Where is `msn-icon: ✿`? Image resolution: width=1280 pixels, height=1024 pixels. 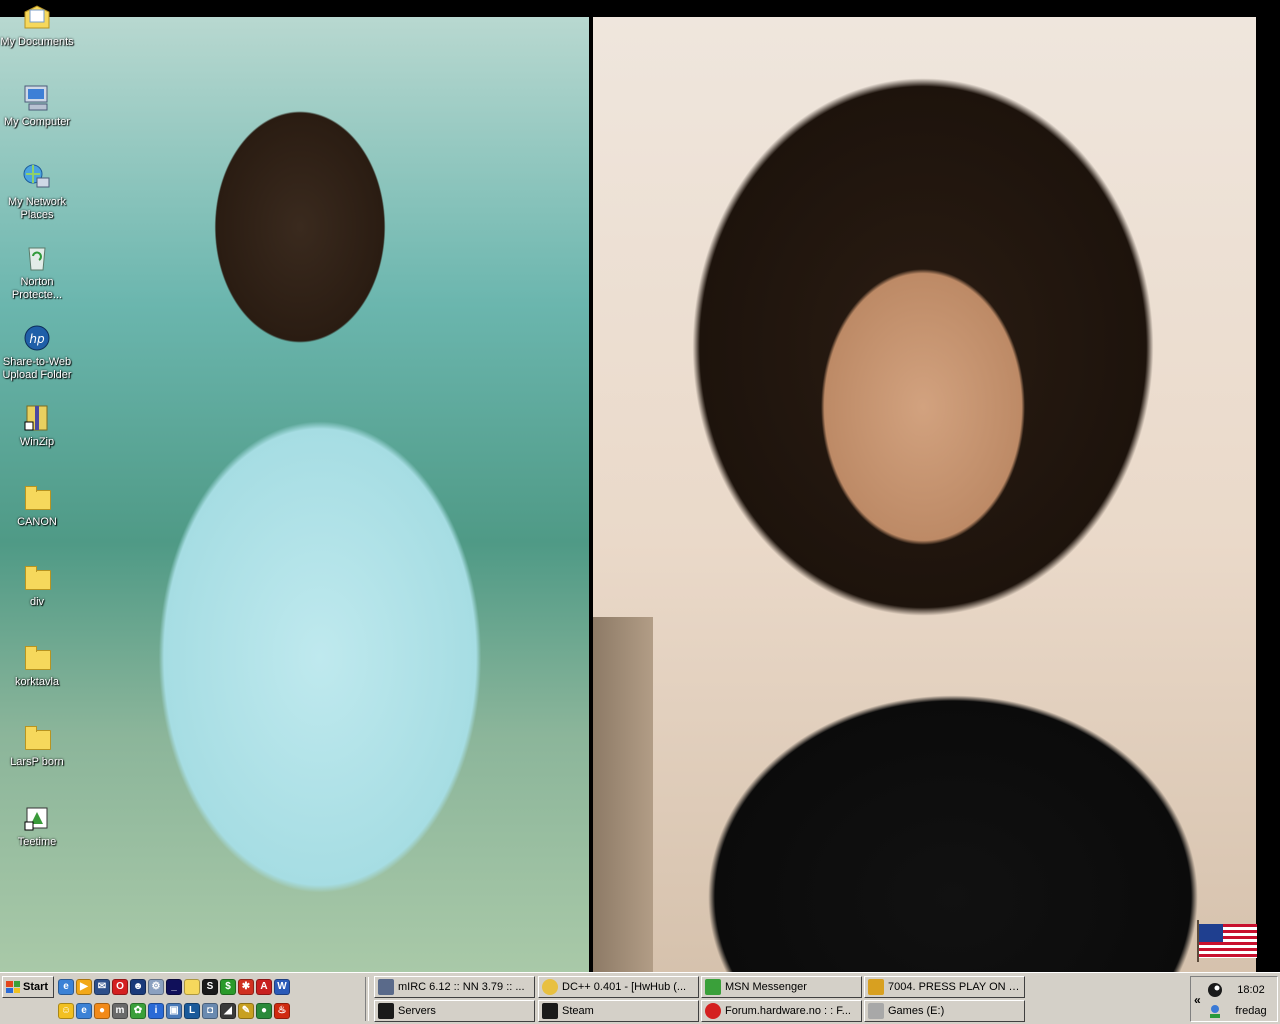 msn-icon: ✿ is located at coordinates (138, 1011).